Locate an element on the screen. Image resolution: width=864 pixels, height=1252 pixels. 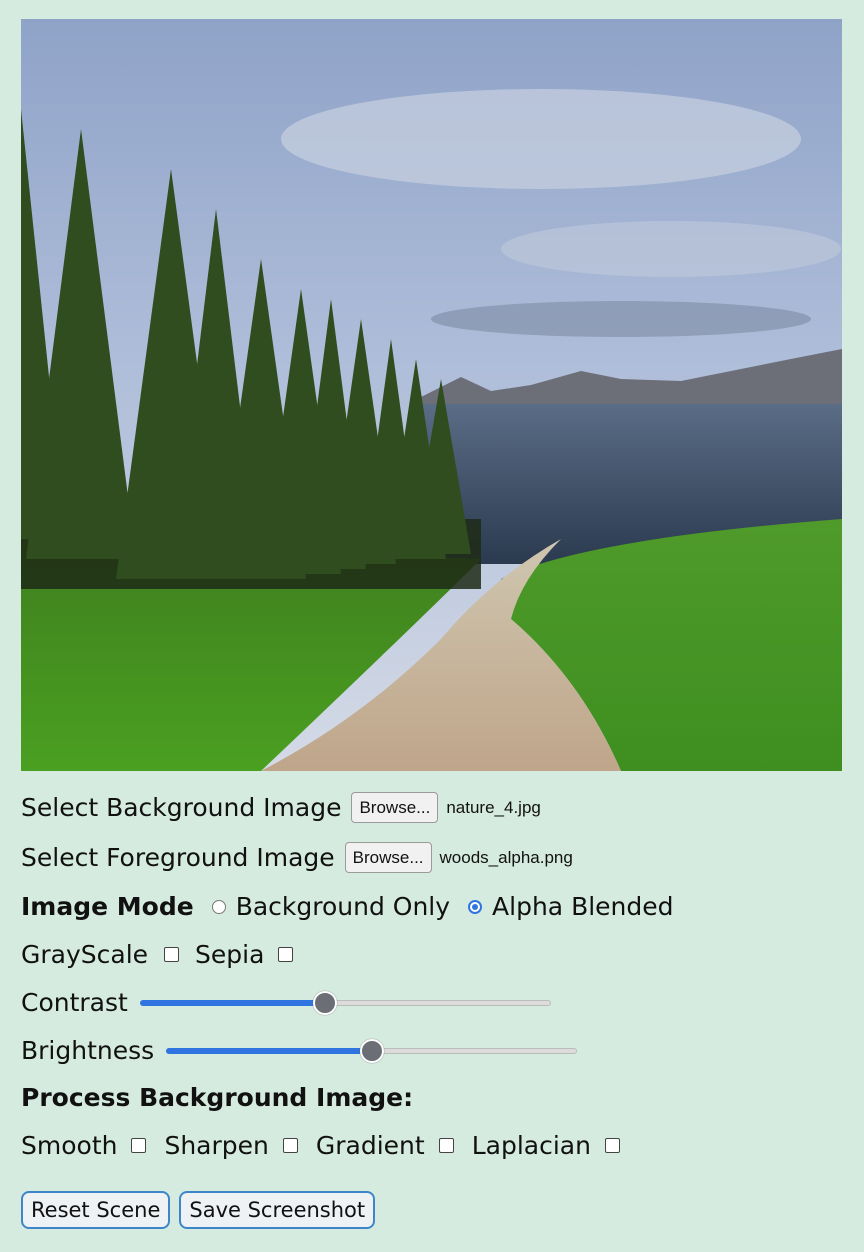
background-image-label: Select Background Image is located at coordinates (181, 807).